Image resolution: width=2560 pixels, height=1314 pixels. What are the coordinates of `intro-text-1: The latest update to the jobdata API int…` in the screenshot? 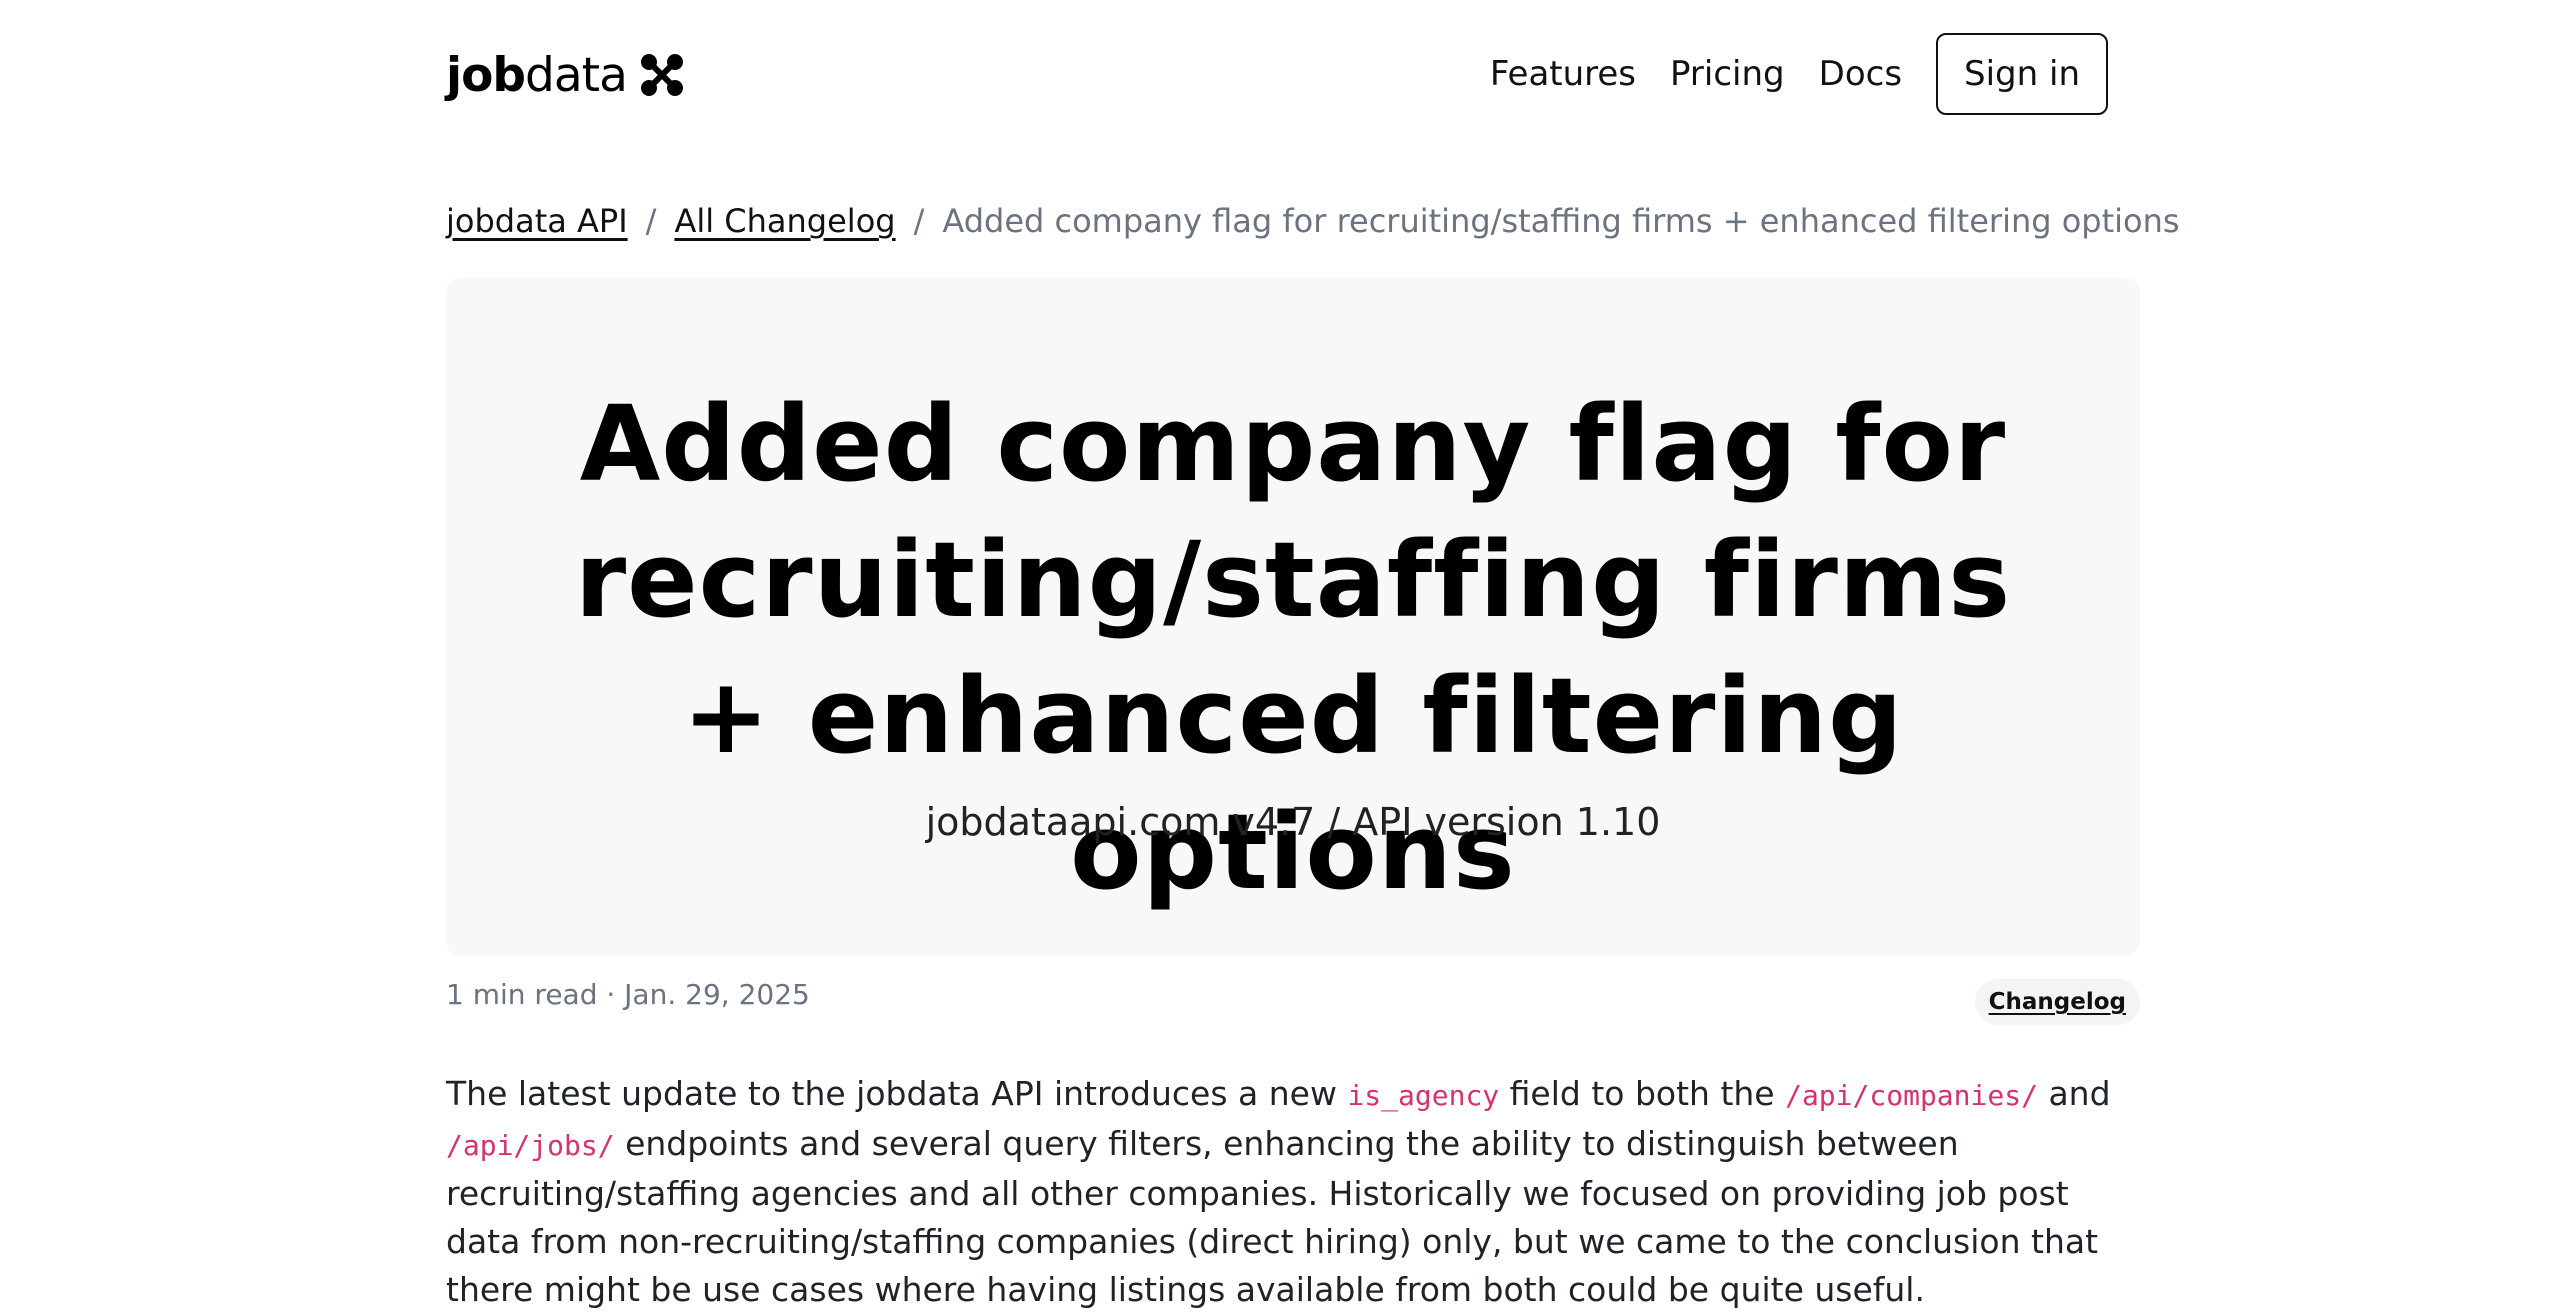 It's located at (897, 1093).